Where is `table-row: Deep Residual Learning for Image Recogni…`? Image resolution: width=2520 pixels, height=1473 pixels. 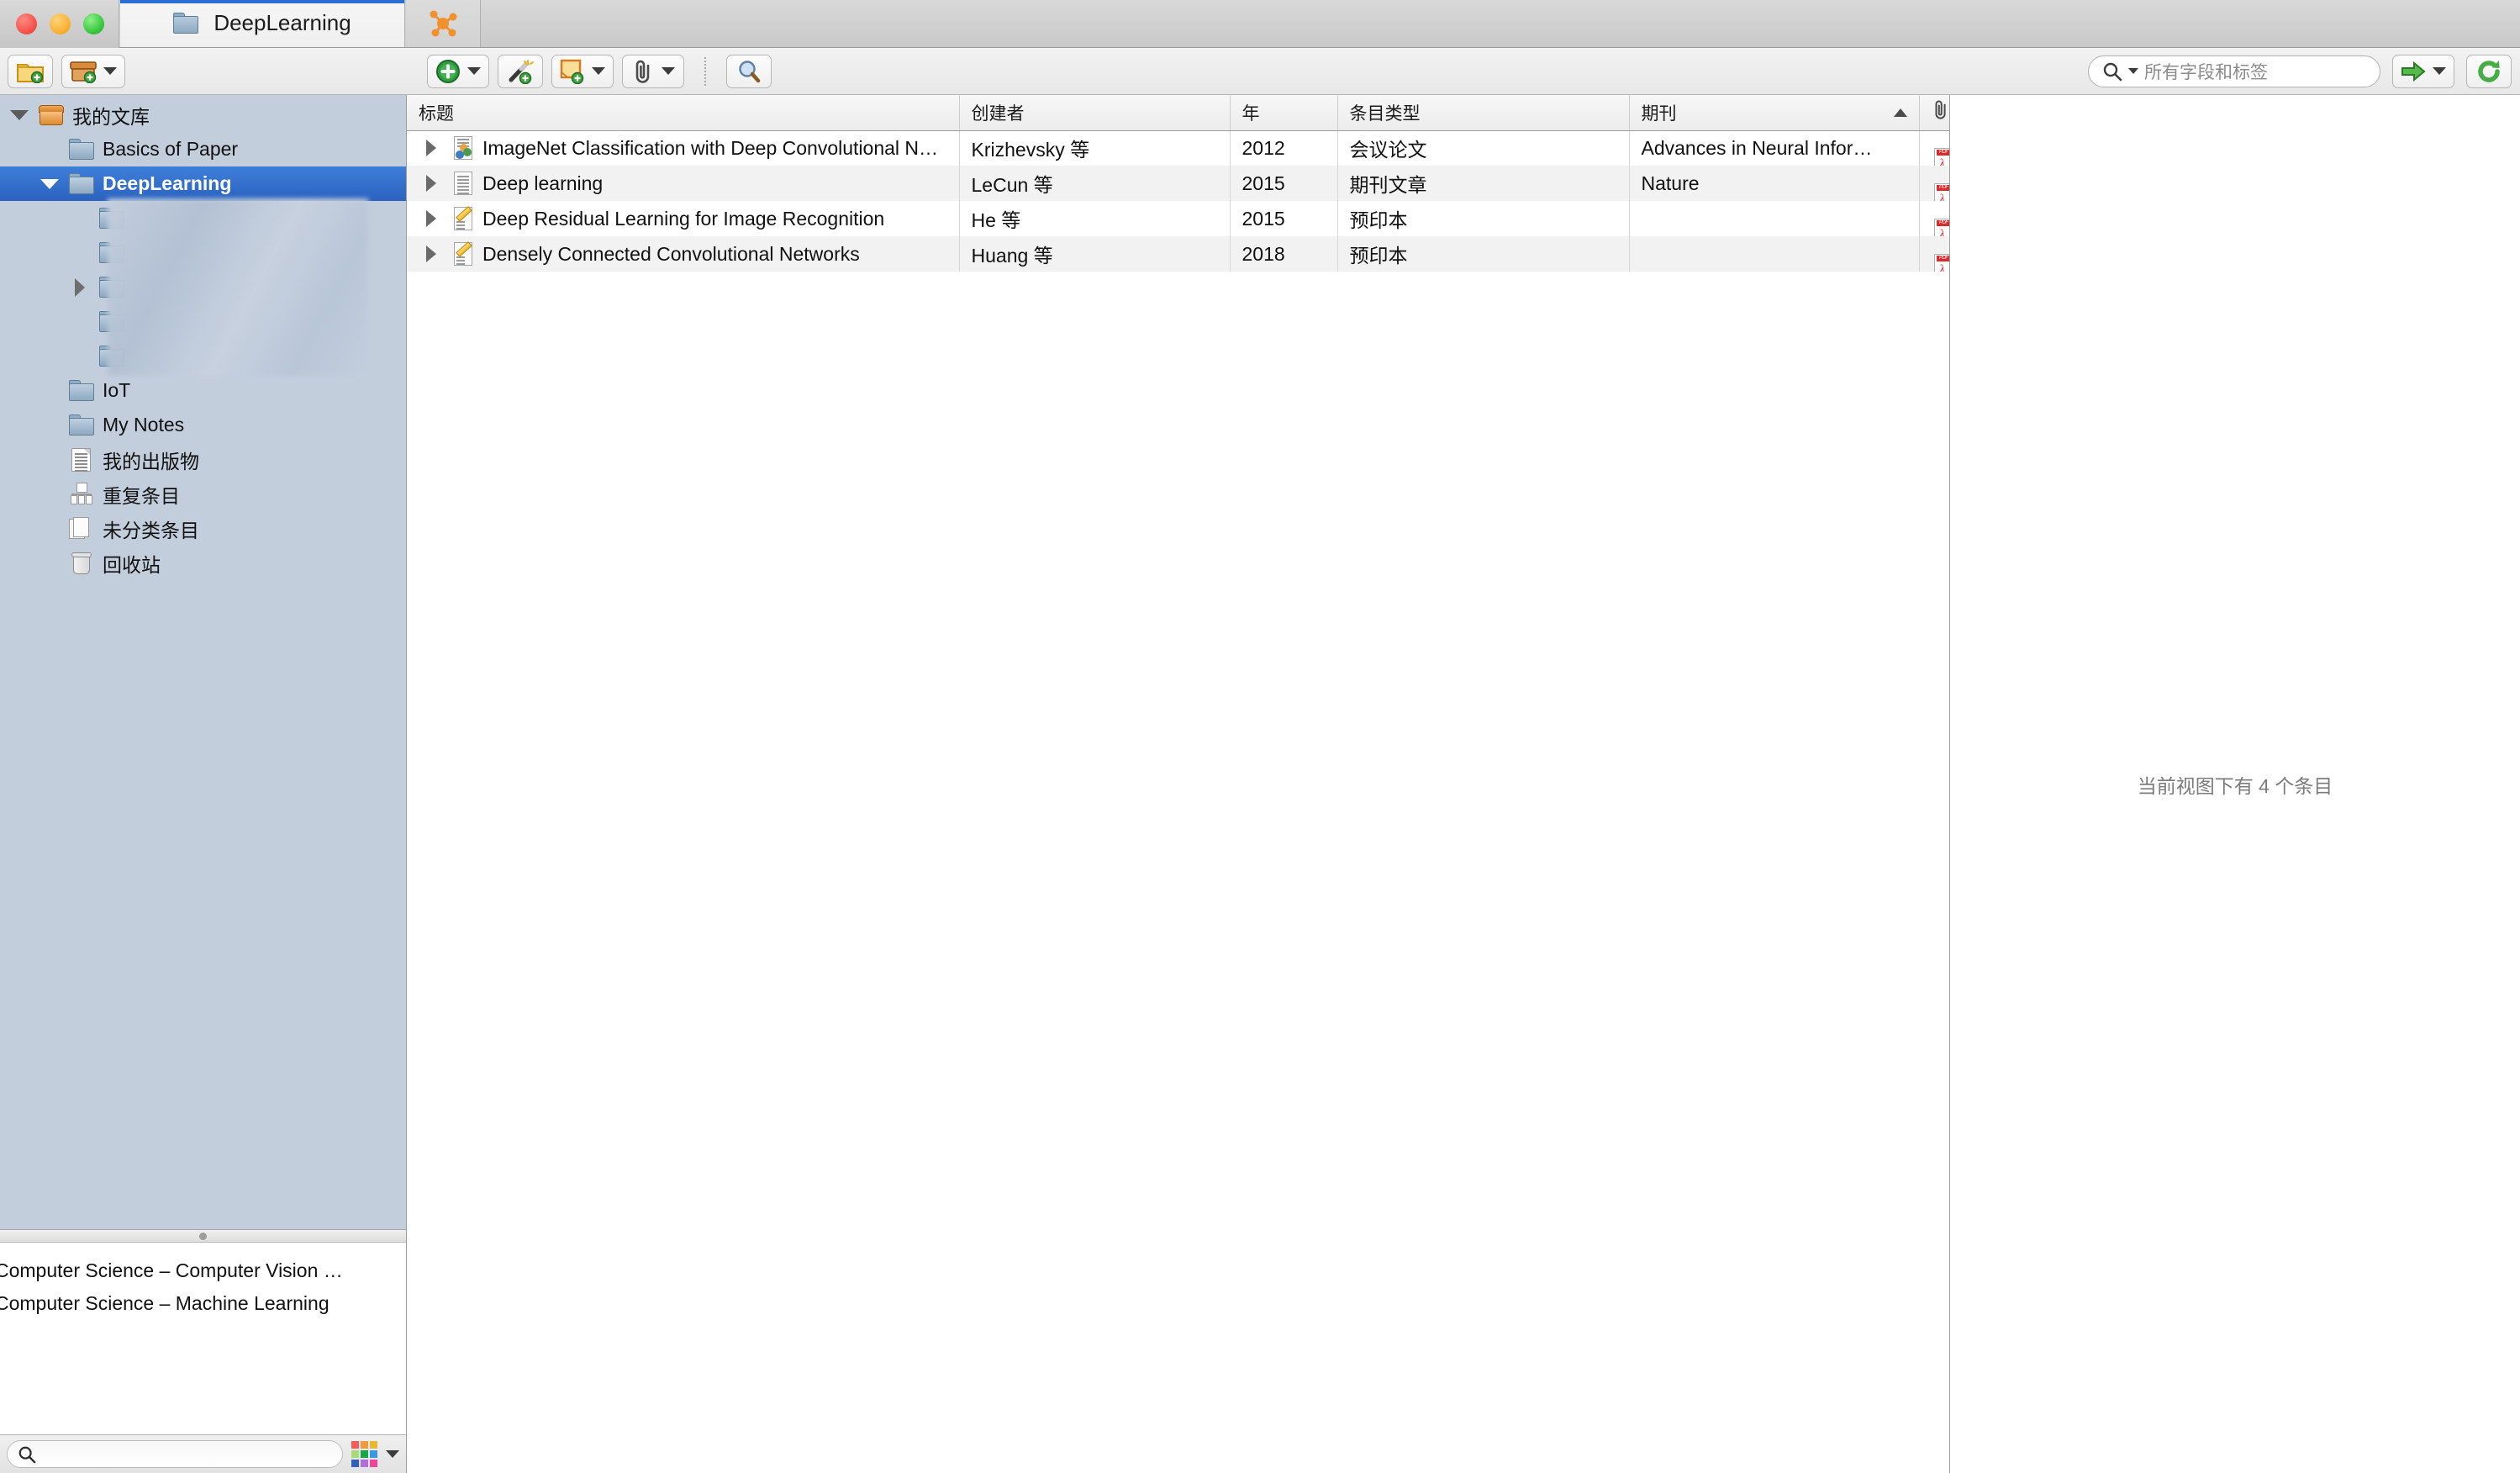 table-row: Deep Residual Learning for Image Recogni… is located at coordinates (1178, 218).